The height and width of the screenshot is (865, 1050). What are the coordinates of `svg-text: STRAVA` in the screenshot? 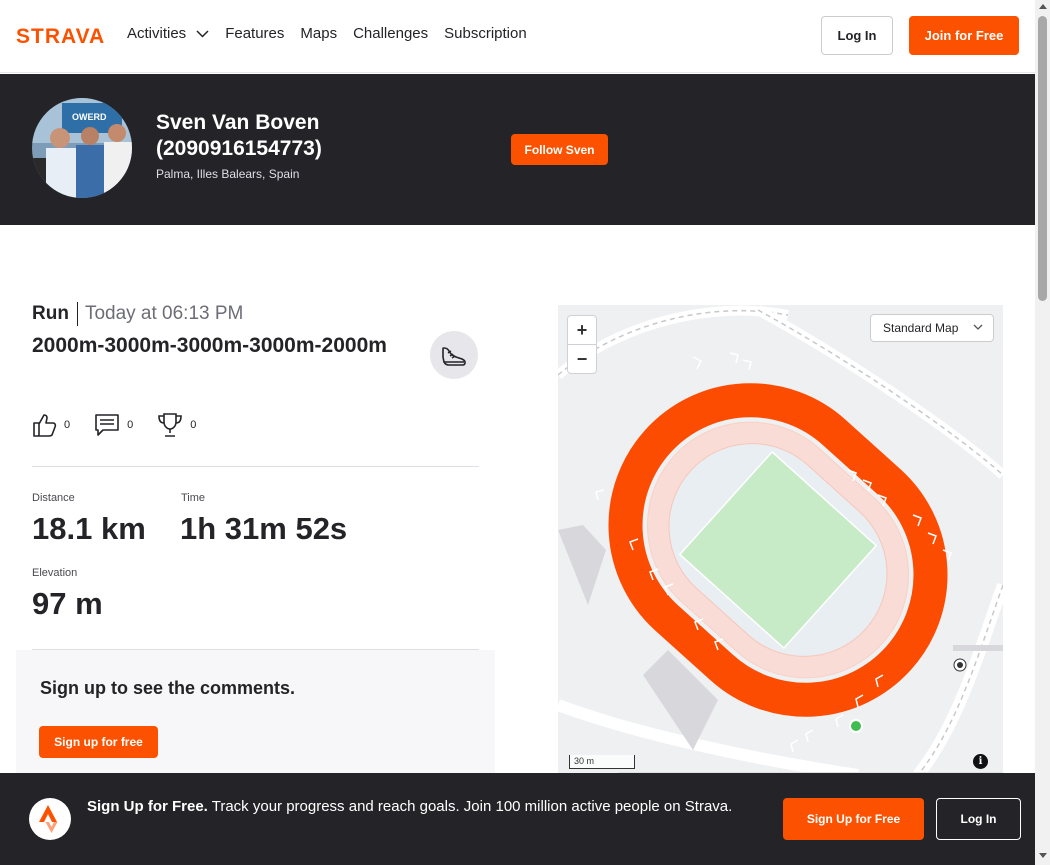 It's located at (60, 36).